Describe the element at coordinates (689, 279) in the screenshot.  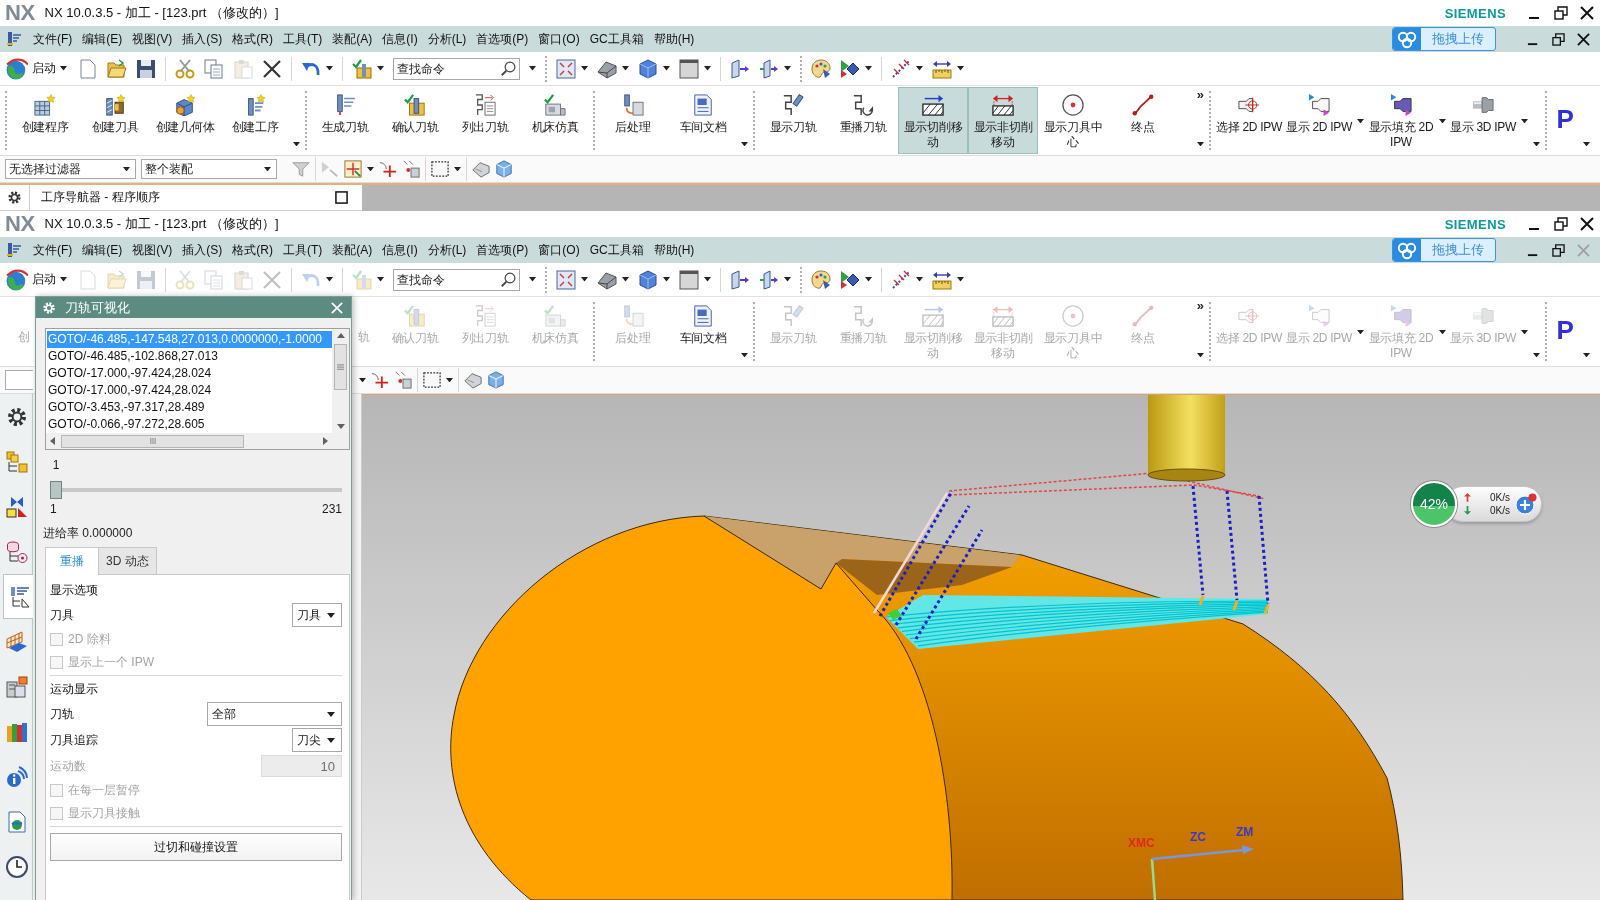
I see `window-frame-icon` at that location.